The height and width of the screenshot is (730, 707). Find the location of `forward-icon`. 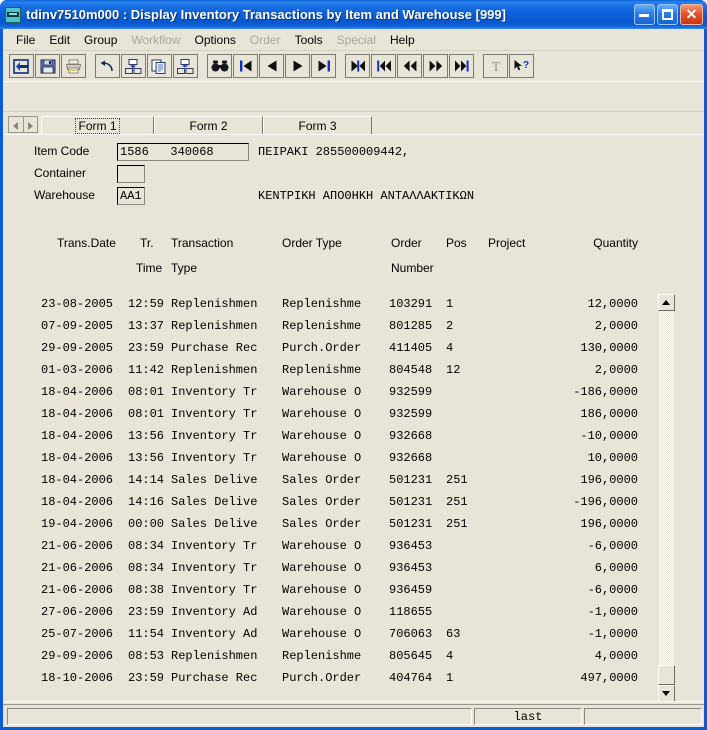

forward-icon is located at coordinates (435, 66).